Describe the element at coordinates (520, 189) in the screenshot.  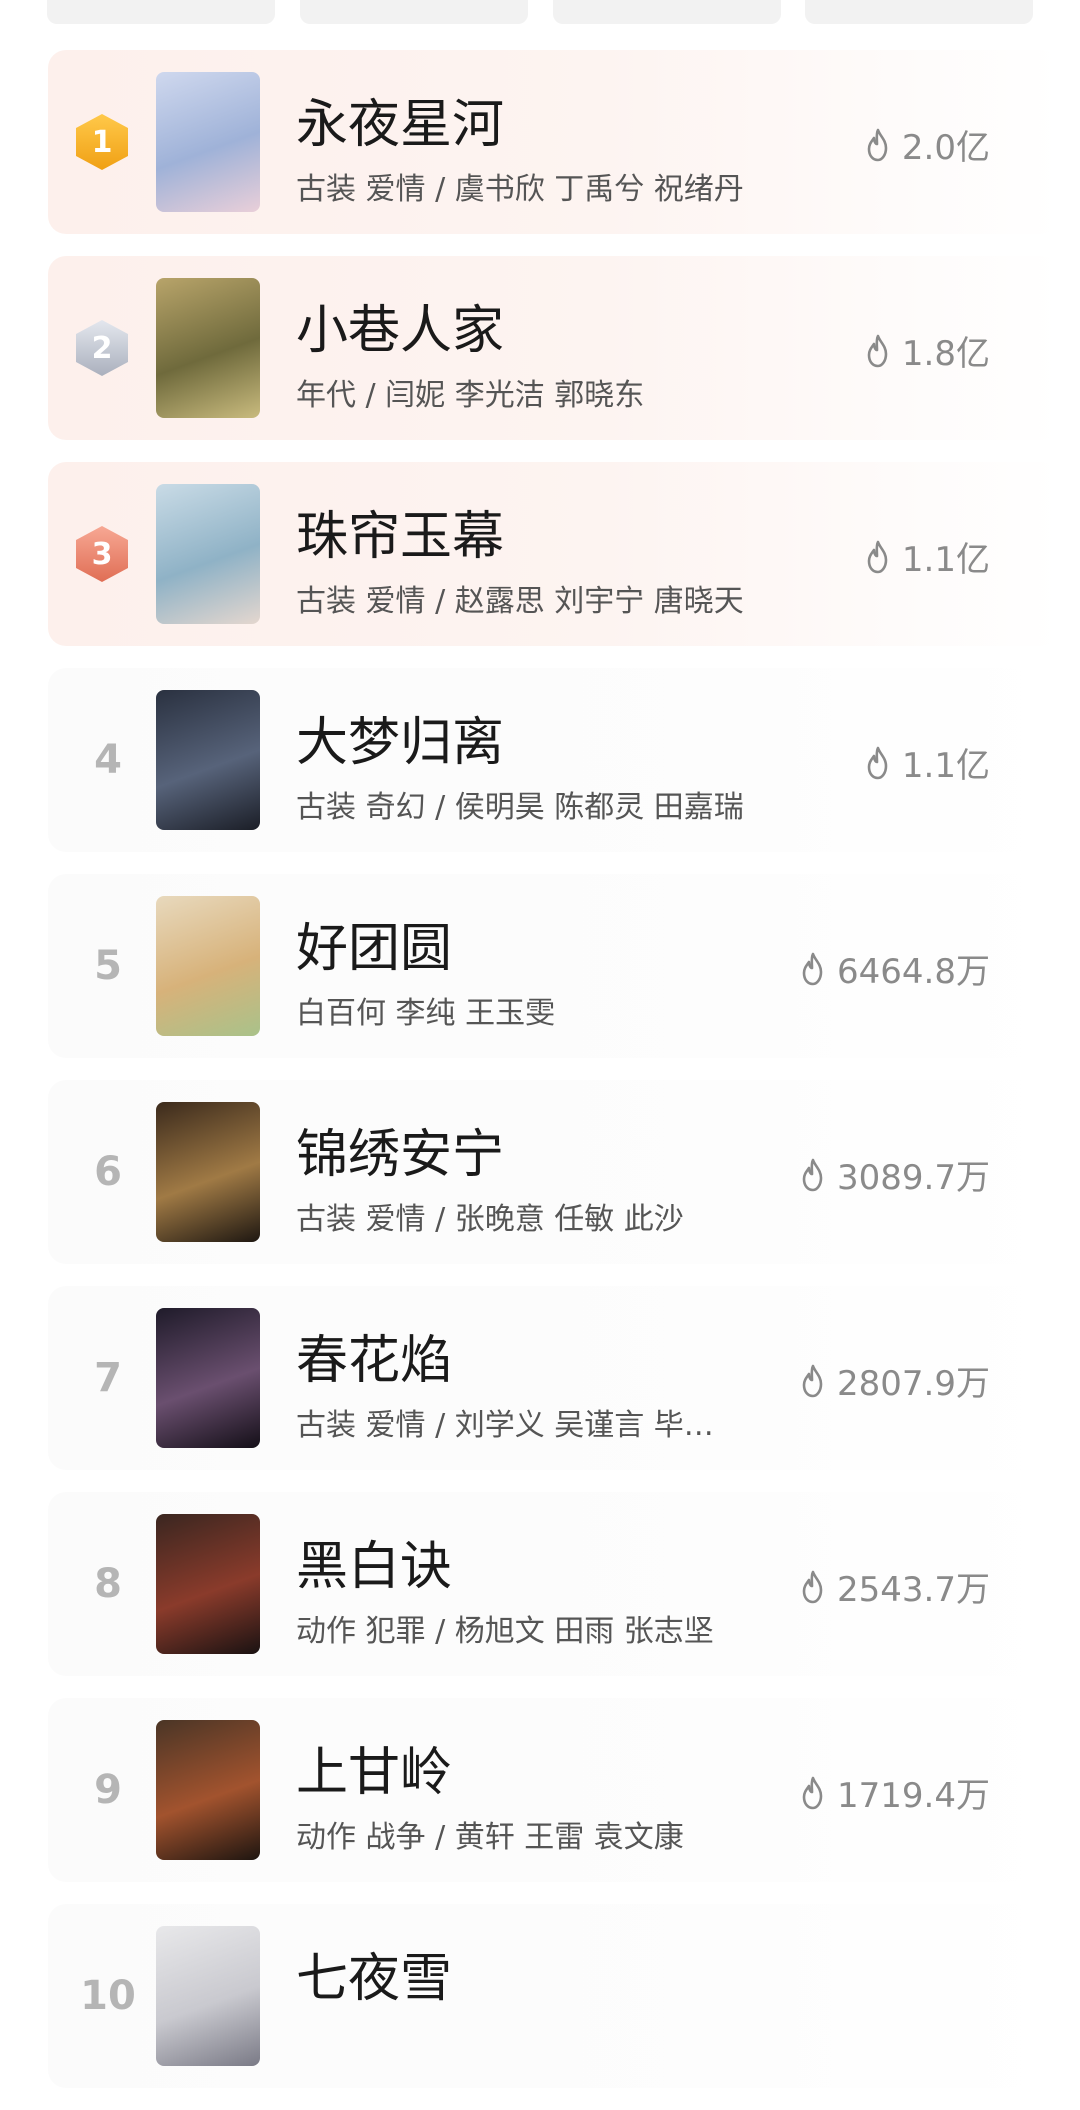
I see `show-tags: 古装 爱情 / 虞书欣 丁禹兮 祝绪丹` at that location.